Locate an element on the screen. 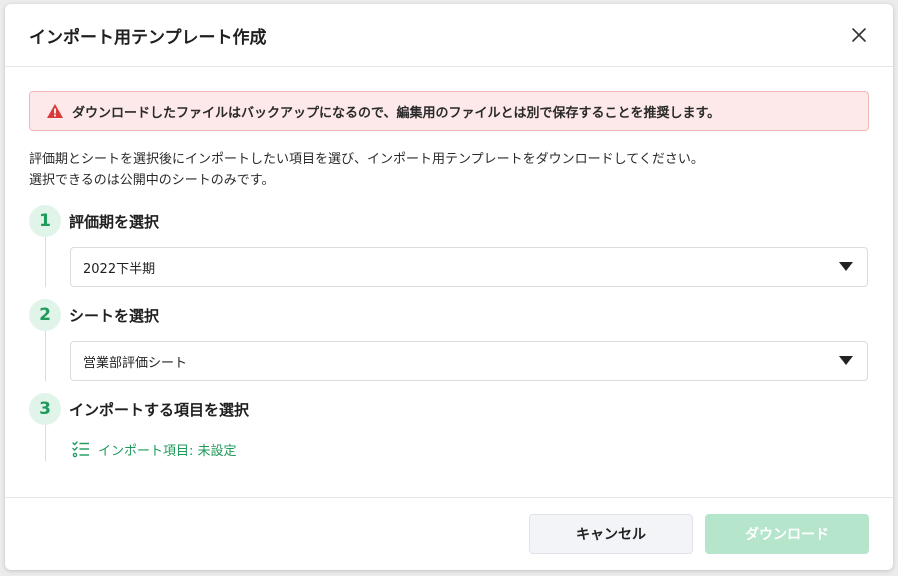 Image resolution: width=898 pixels, height=576 pixels. step-title: シートを選択 is located at coordinates (114, 315).